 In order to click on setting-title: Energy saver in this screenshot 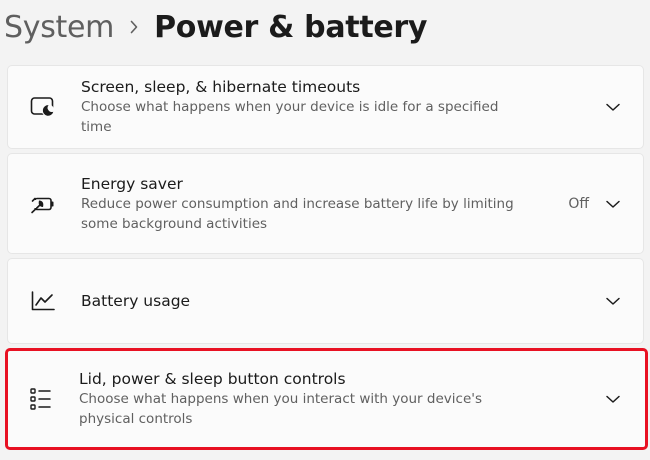, I will do `click(132, 183)`.